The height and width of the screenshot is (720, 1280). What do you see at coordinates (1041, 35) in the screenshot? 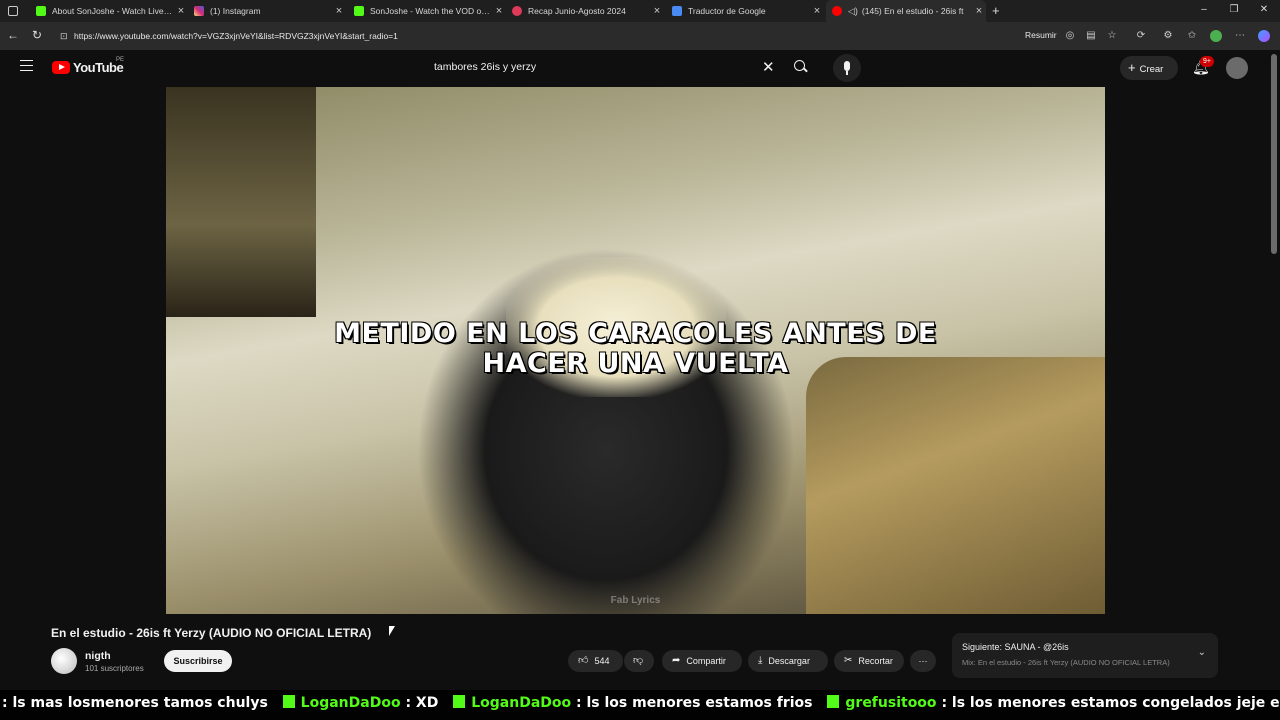
I see `summarize-button: Resumir` at bounding box center [1041, 35].